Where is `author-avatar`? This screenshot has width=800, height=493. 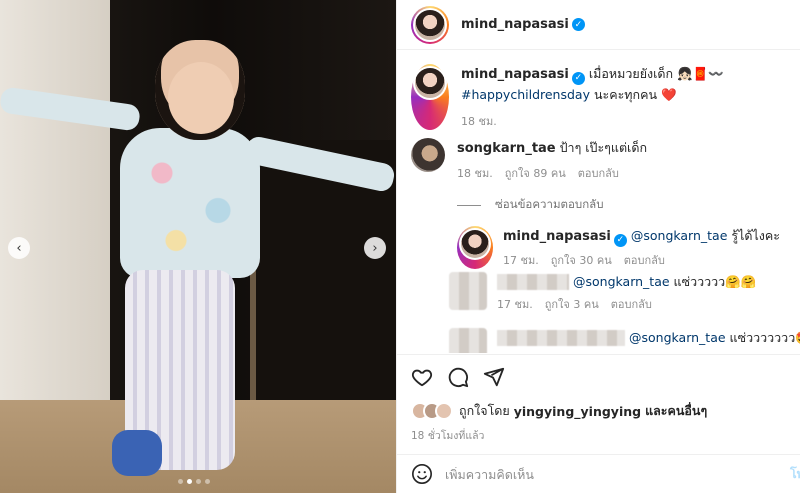 author-avatar is located at coordinates (430, 24).